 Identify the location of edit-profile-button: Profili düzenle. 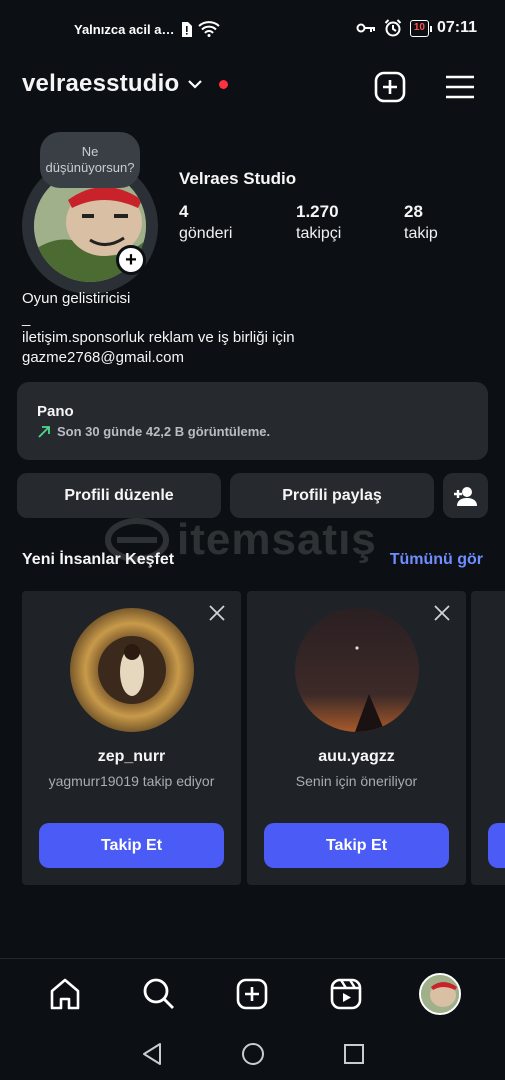
(119, 495).